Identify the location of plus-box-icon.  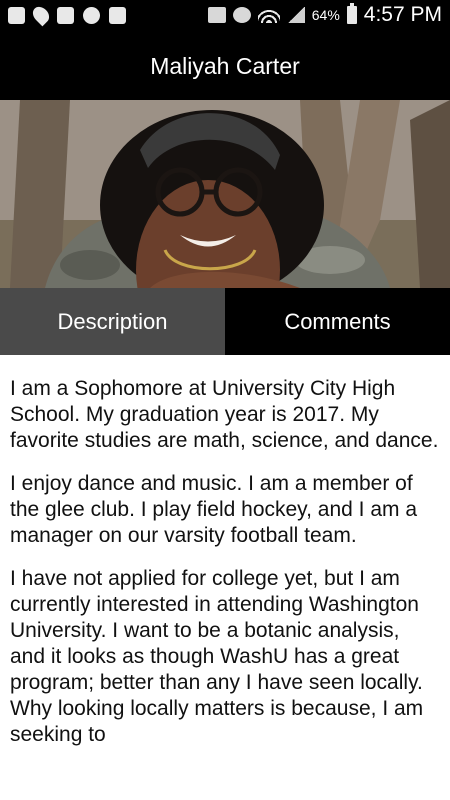
(16, 15).